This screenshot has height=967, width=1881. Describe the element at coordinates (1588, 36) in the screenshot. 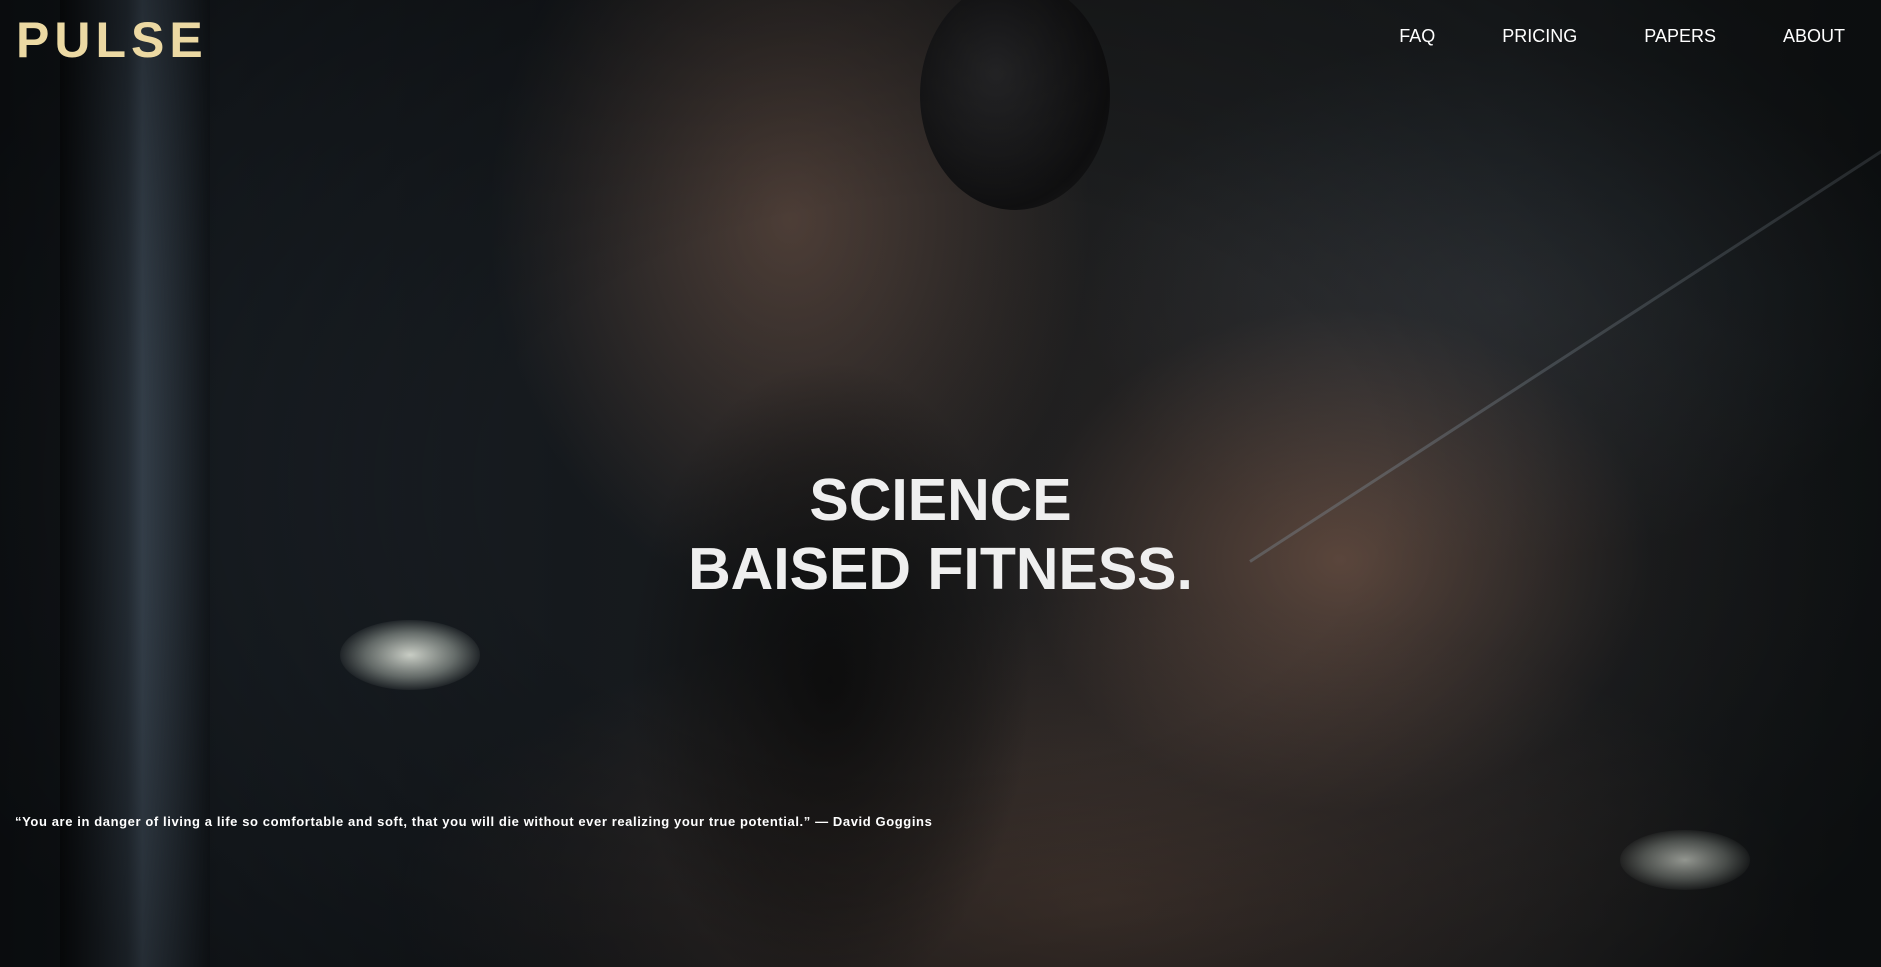

I see `main-nav: FAQ PRICING PAPERS ABOUT` at that location.